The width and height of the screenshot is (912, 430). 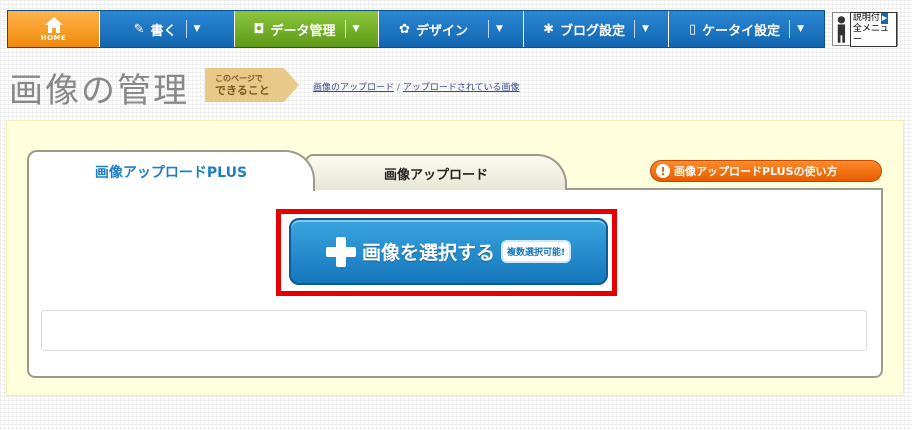 I want to click on nav-mobile-settings: ▯ ケータイ設定 ▼, so click(x=746, y=29).